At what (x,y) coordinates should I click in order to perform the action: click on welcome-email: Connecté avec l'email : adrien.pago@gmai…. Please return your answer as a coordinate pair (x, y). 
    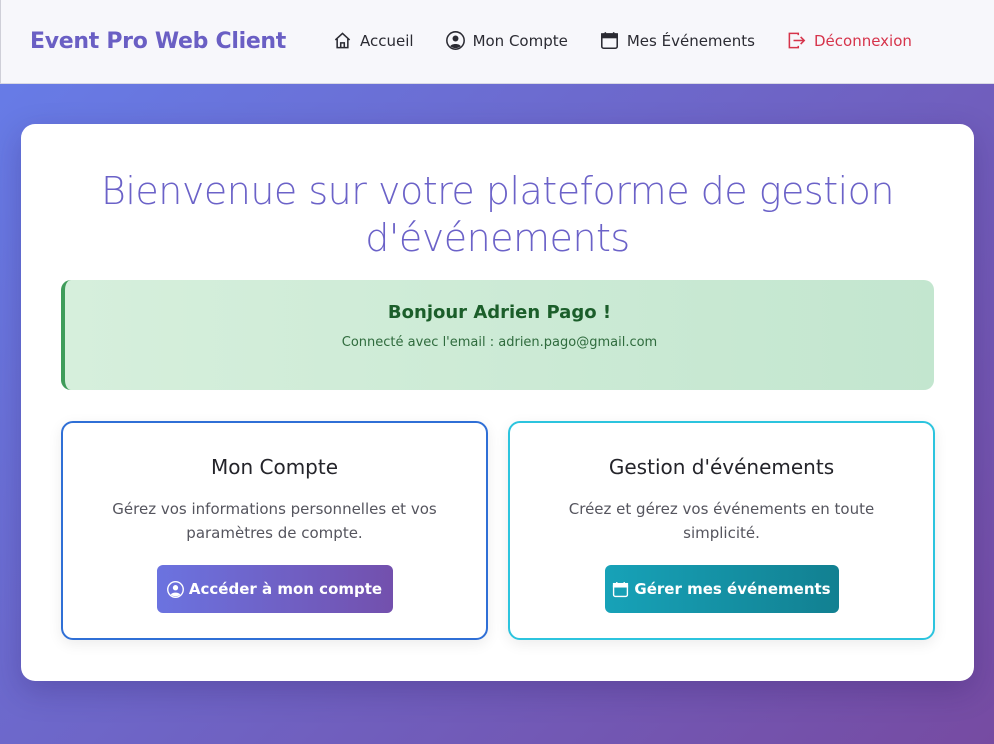
    Looking at the image, I should click on (499, 342).